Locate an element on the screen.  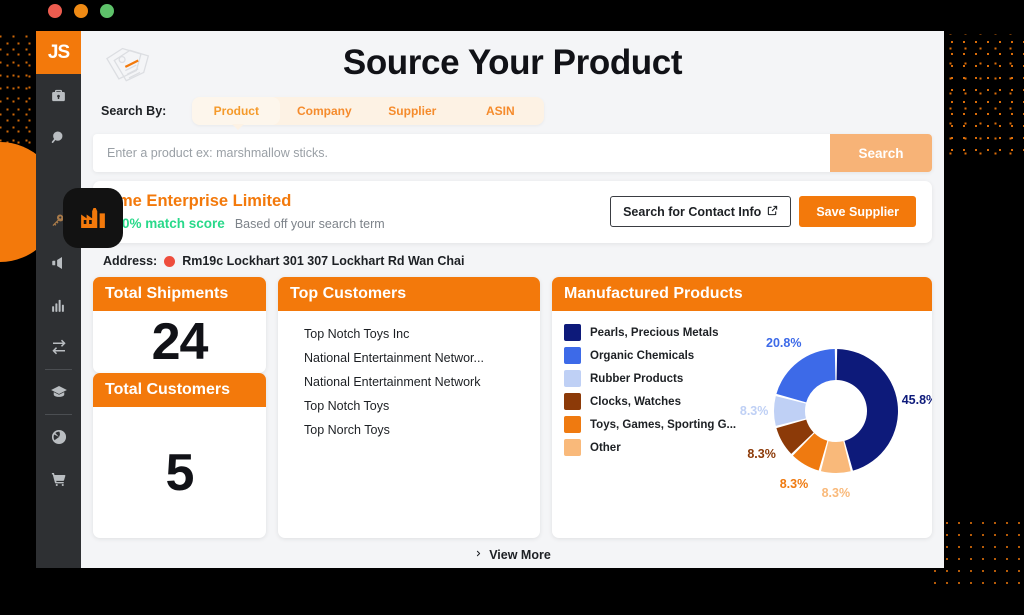
page-title: Source Your Product is located at coordinates (512, 62).